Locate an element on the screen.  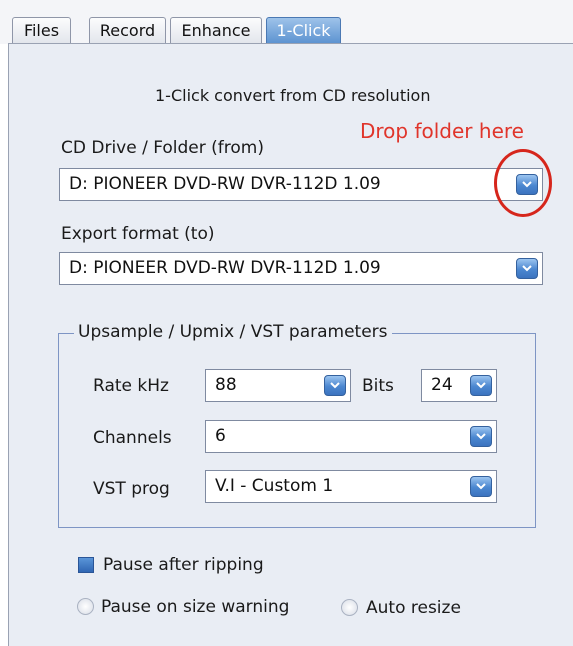
drop-folder-annotation: Drop folder here is located at coordinates (442, 131).